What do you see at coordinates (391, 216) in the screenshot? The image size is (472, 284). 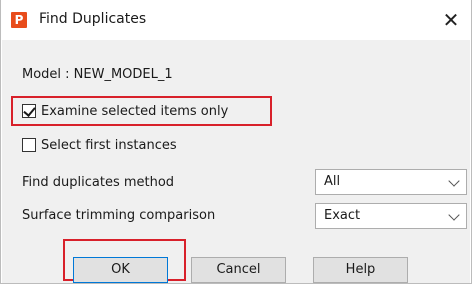 I see `trimming-select: Exact` at bounding box center [391, 216].